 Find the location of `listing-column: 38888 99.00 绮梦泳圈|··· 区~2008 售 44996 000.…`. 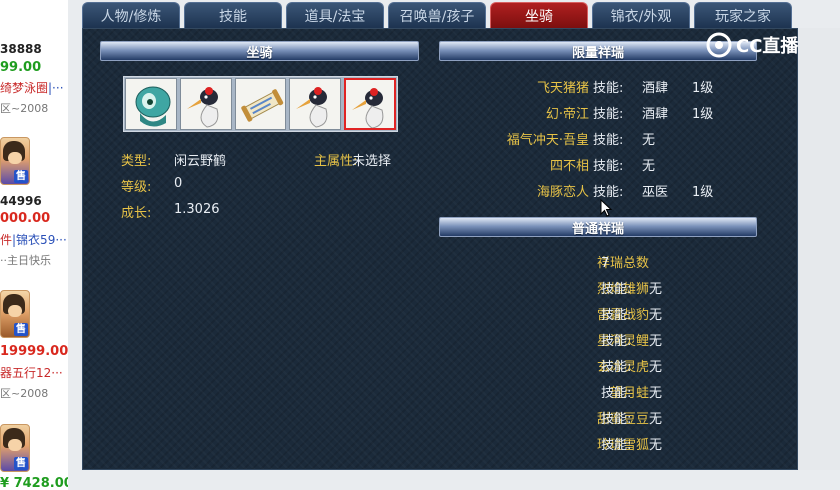

listing-column: 38888 99.00 绮梦泳圈|··· 区~2008 售 44996 000.… is located at coordinates (34, 245).